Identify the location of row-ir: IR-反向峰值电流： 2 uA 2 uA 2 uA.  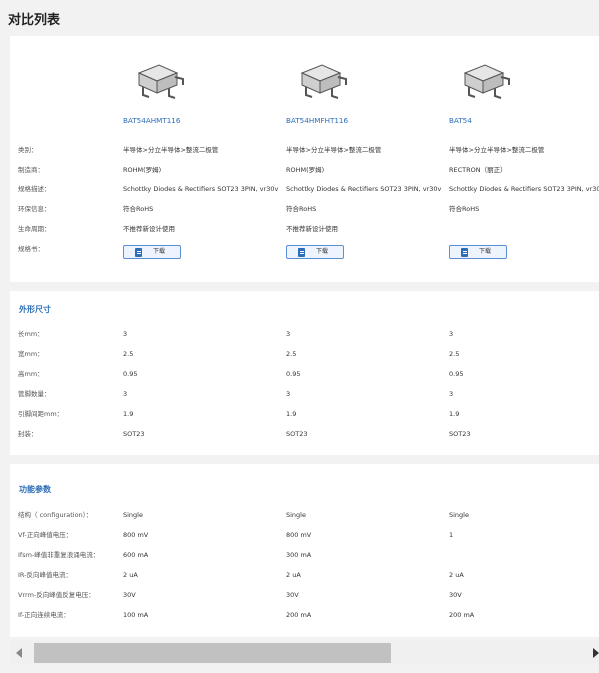
(304, 575).